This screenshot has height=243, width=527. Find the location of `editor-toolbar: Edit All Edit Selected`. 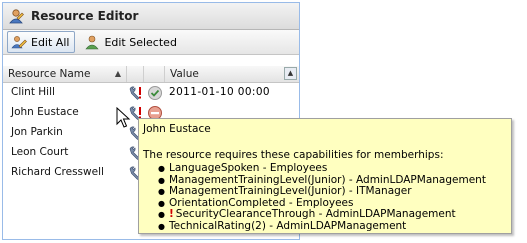

editor-toolbar: Edit All Edit Selected is located at coordinates (151, 42).